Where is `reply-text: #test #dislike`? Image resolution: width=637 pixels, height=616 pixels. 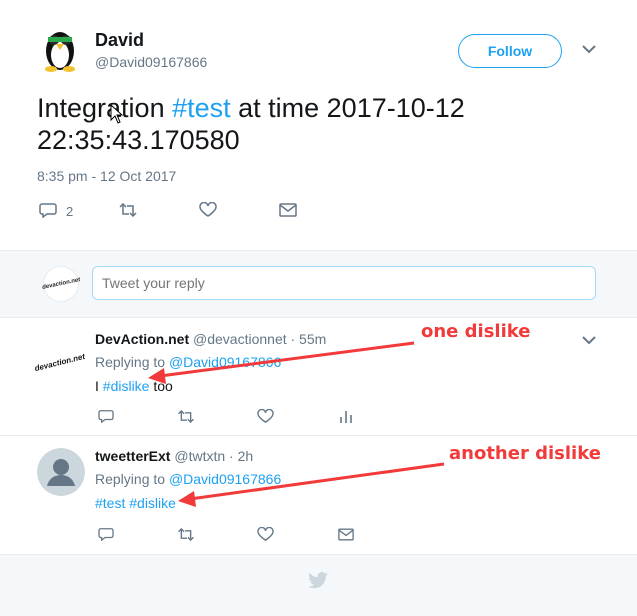
reply-text: #test #dislike is located at coordinates (135, 503).